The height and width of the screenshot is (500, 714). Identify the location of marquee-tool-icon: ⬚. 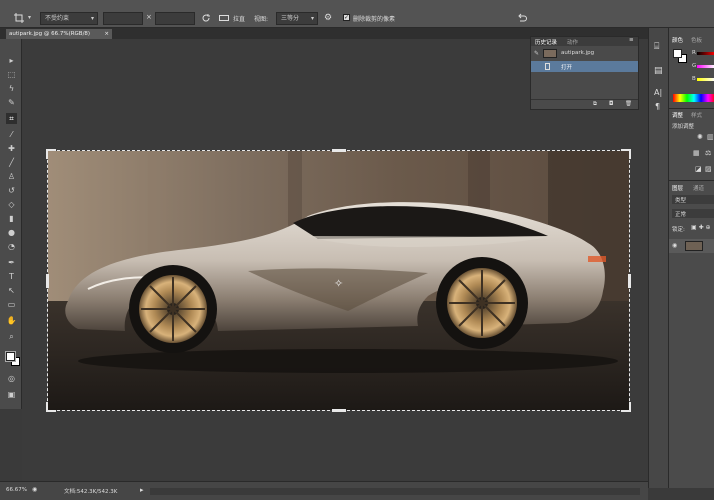
(11, 74).